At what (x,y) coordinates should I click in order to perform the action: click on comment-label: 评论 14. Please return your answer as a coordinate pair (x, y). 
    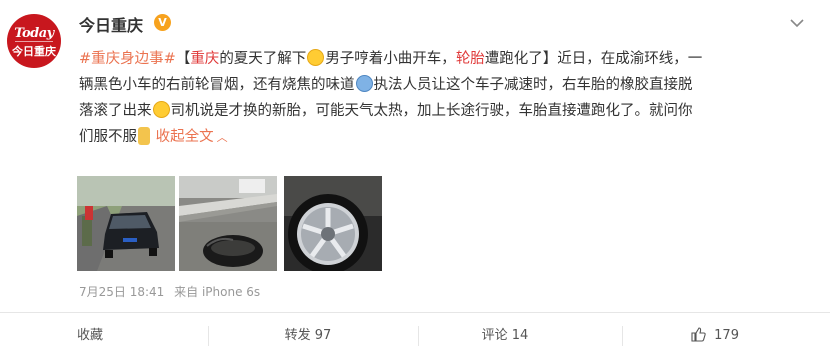
    Looking at the image, I should click on (505, 335).